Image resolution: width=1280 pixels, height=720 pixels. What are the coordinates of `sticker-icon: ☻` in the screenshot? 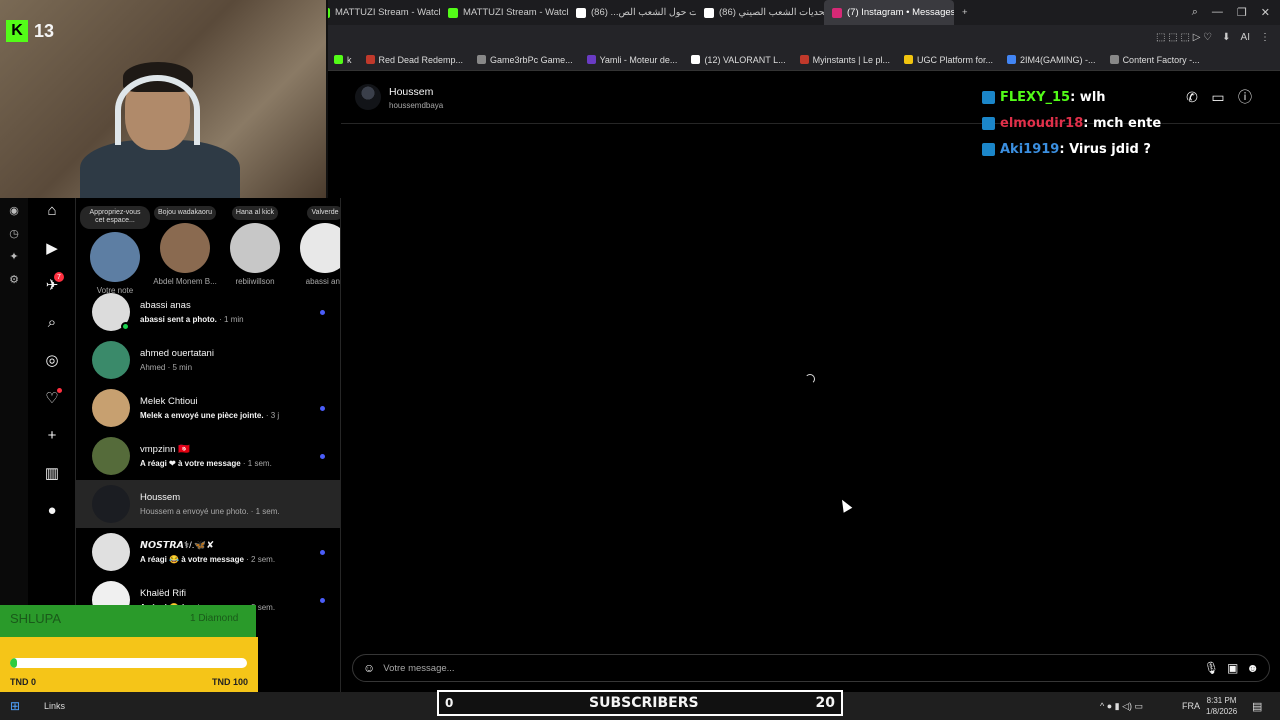 It's located at (1252, 668).